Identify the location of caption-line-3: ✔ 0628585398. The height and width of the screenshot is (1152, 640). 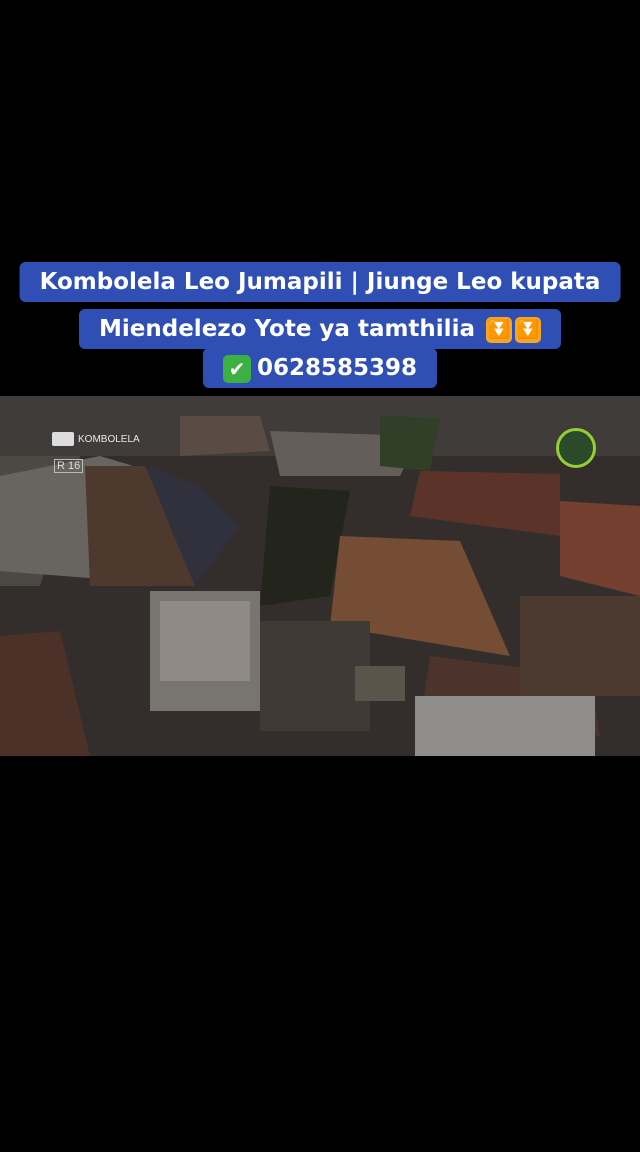
(320, 368).